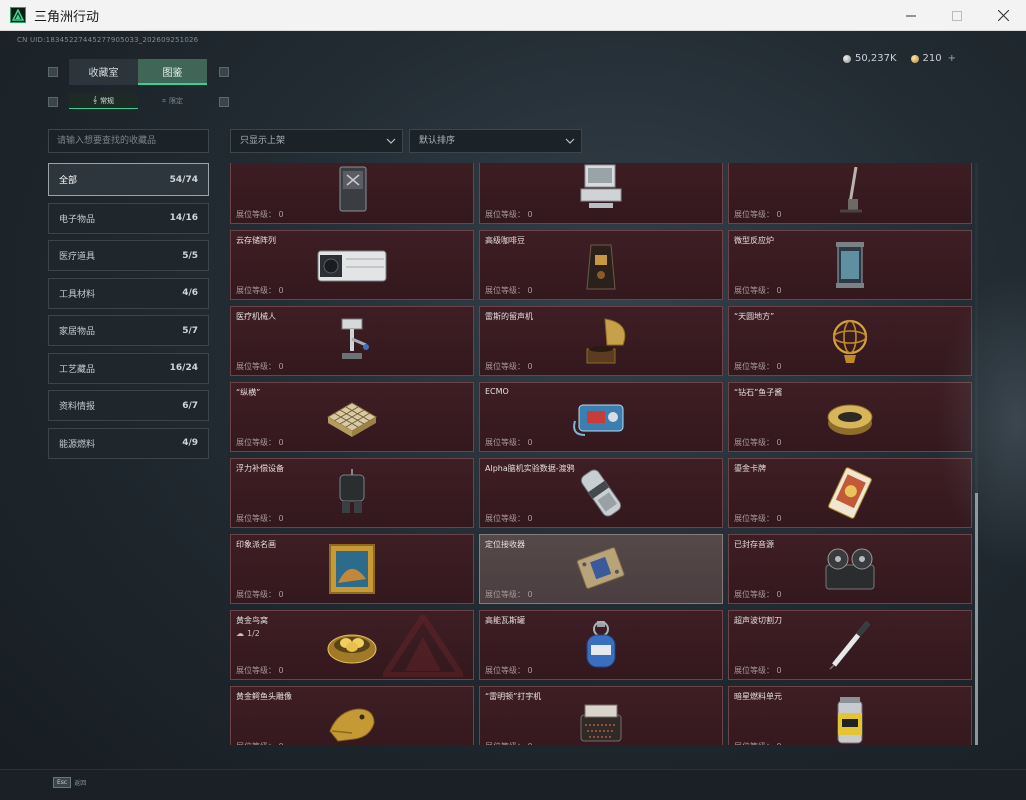  I want to click on collection-item-card: 定位接收器展位等级： 0, so click(601, 569).